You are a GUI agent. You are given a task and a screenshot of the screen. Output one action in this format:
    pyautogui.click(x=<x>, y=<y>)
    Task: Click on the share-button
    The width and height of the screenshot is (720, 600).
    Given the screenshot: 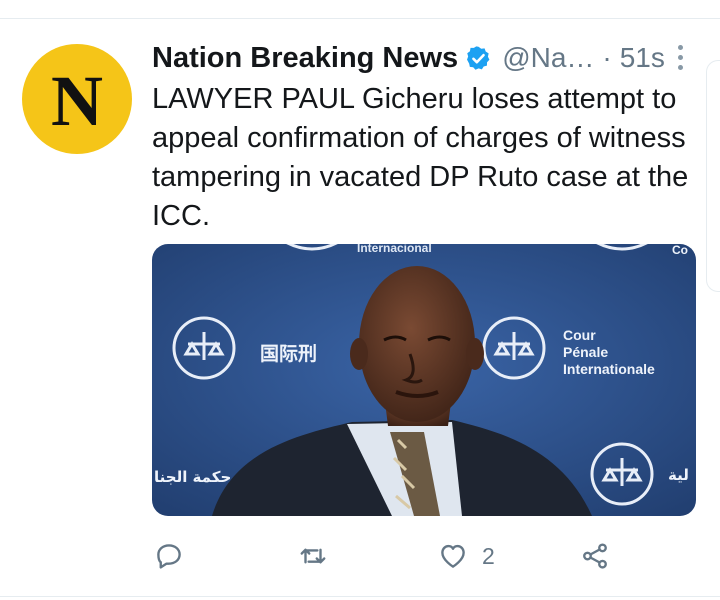 What is the action you would take?
    pyautogui.click(x=595, y=556)
    